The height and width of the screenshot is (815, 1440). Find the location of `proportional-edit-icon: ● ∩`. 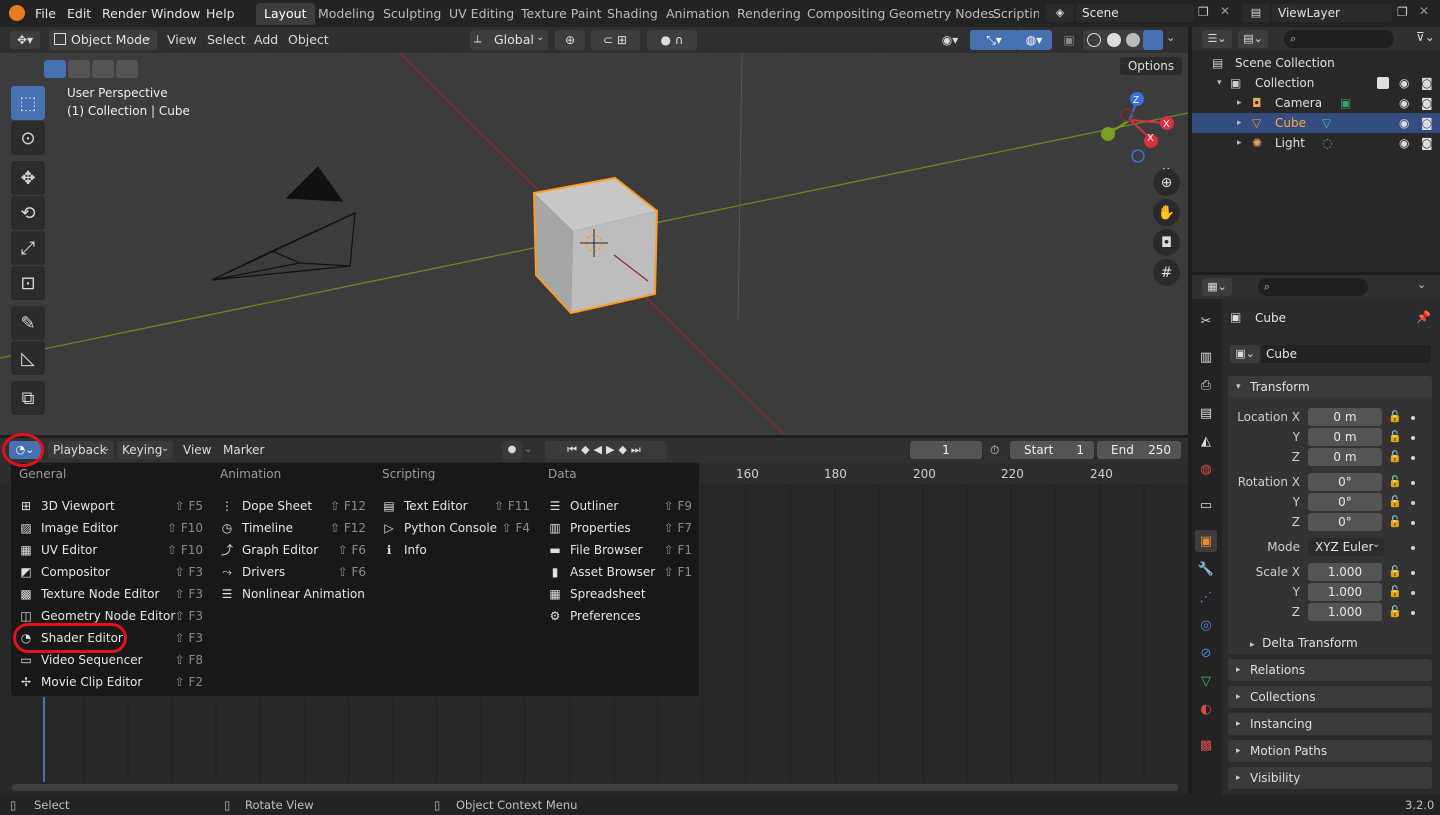

proportional-edit-icon: ● ∩ is located at coordinates (672, 40).